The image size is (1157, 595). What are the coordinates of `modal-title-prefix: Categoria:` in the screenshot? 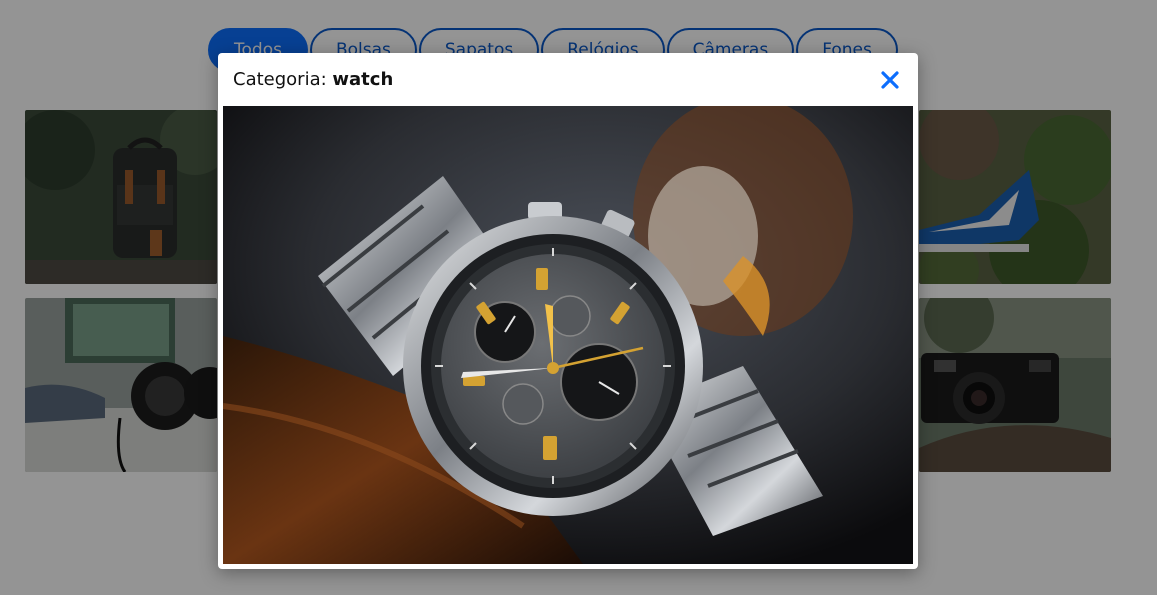 It's located at (280, 79).